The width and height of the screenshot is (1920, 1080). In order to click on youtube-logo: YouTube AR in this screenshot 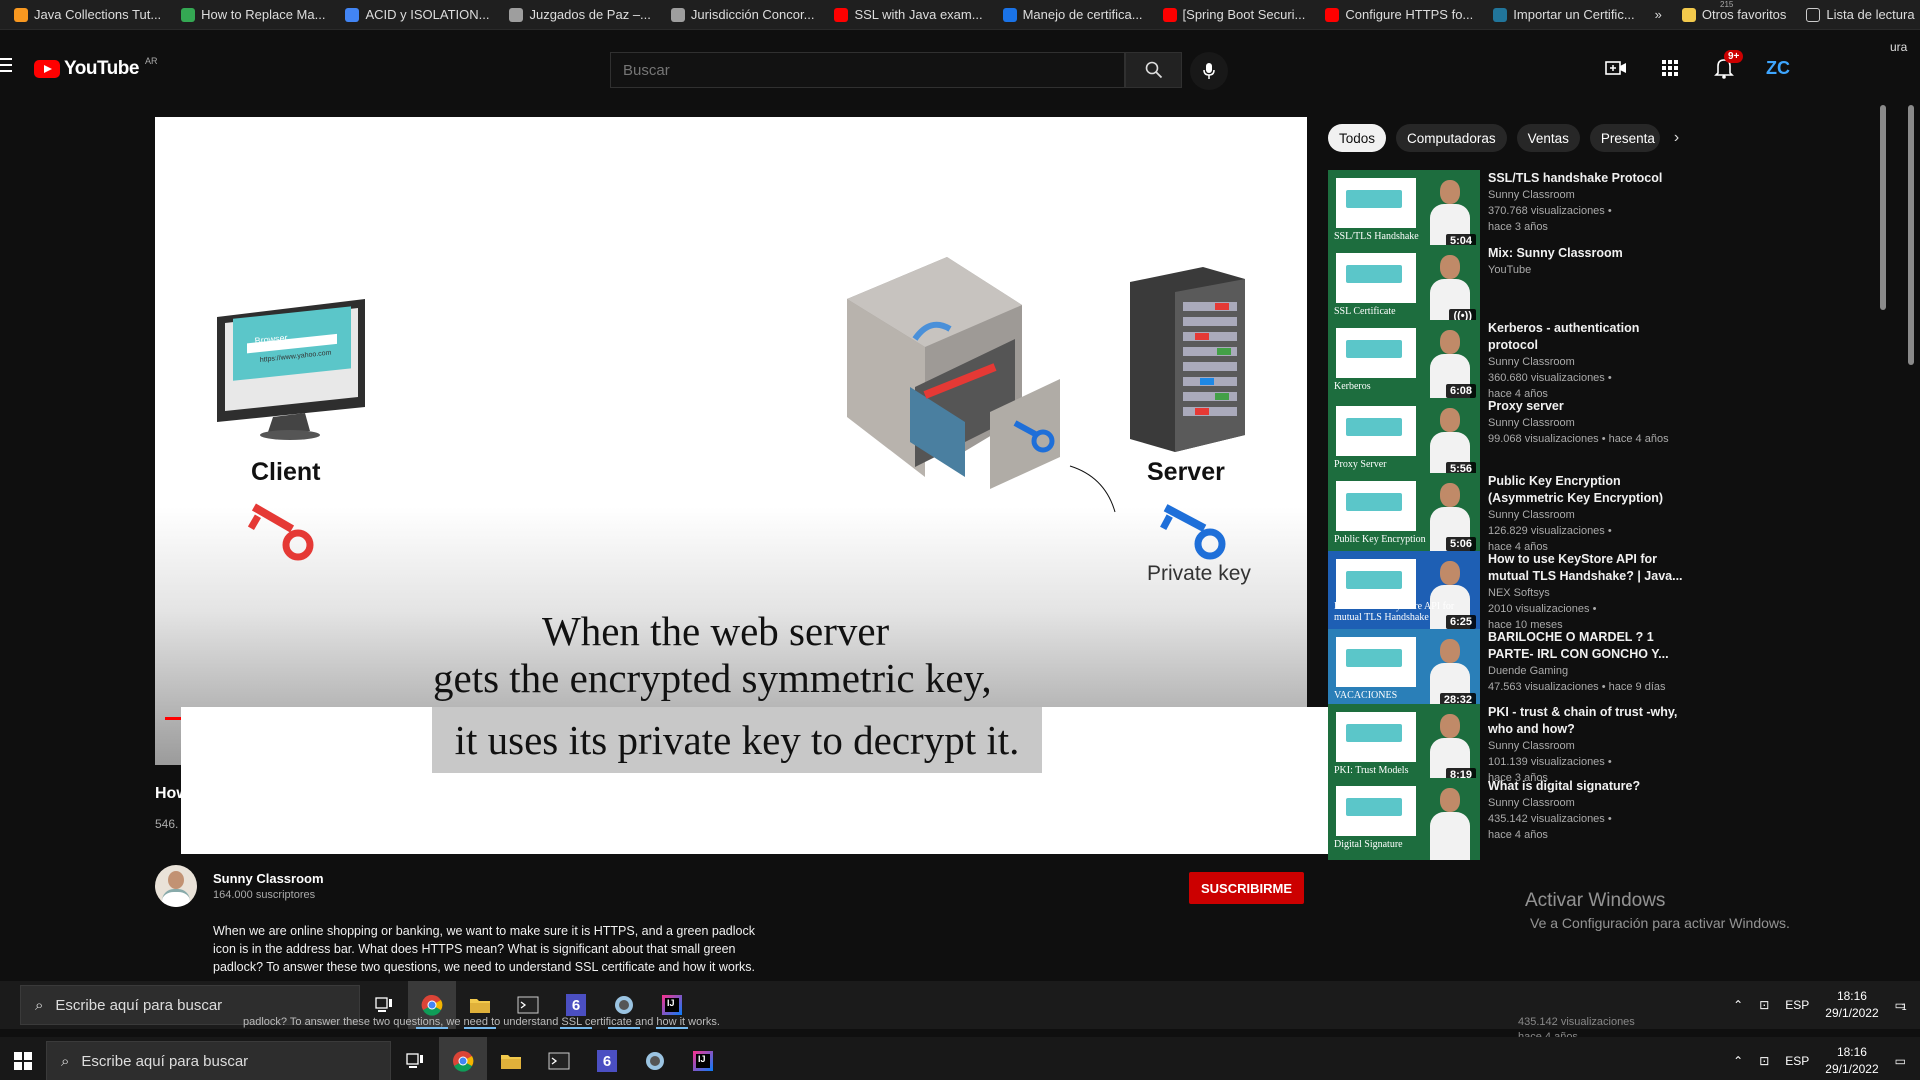, I will do `click(95, 68)`.